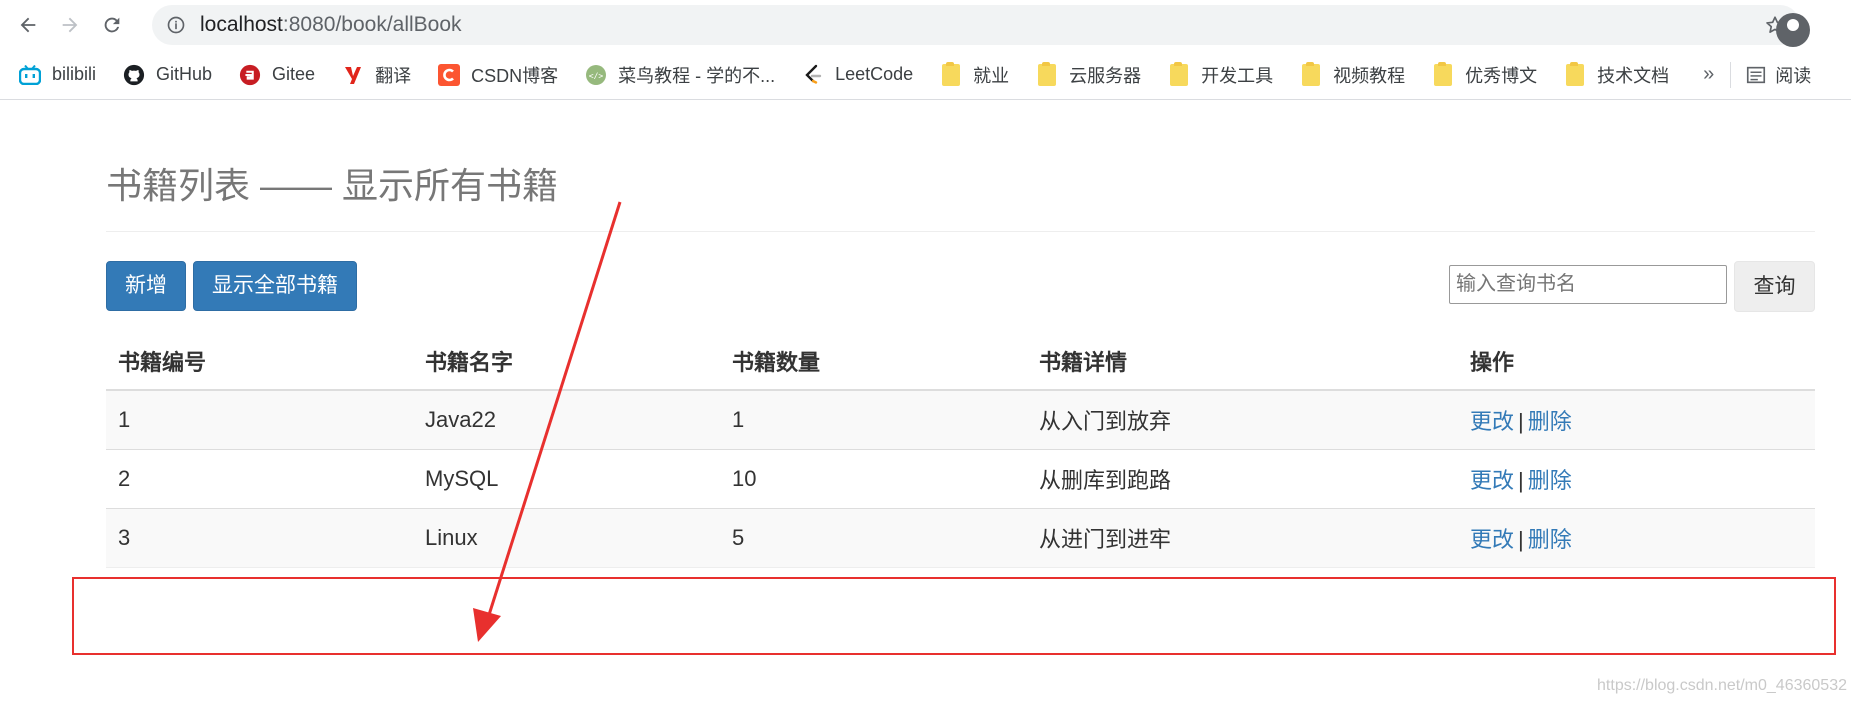 The image size is (1851, 703). What do you see at coordinates (596, 75) in the screenshot?
I see `runoob-icon: </>` at bounding box center [596, 75].